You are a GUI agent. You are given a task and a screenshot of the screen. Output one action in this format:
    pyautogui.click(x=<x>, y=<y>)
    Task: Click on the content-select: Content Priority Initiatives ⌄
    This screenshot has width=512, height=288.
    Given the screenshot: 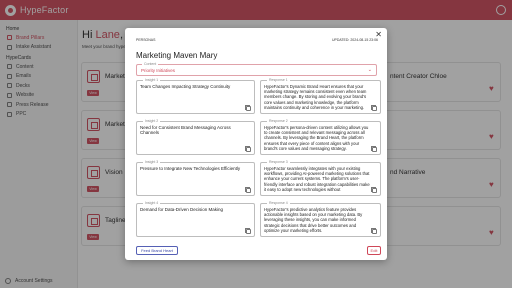 What is the action you would take?
    pyautogui.click(x=256, y=69)
    